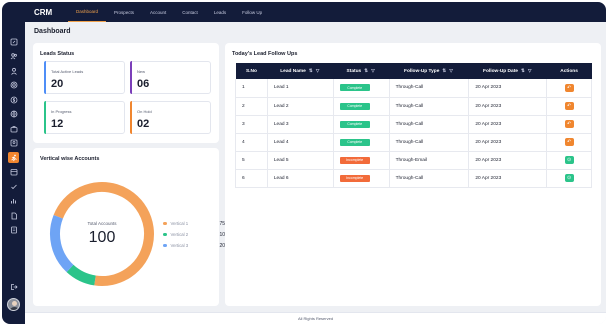  I want to click on cell-sno: 6, so click(251, 178).